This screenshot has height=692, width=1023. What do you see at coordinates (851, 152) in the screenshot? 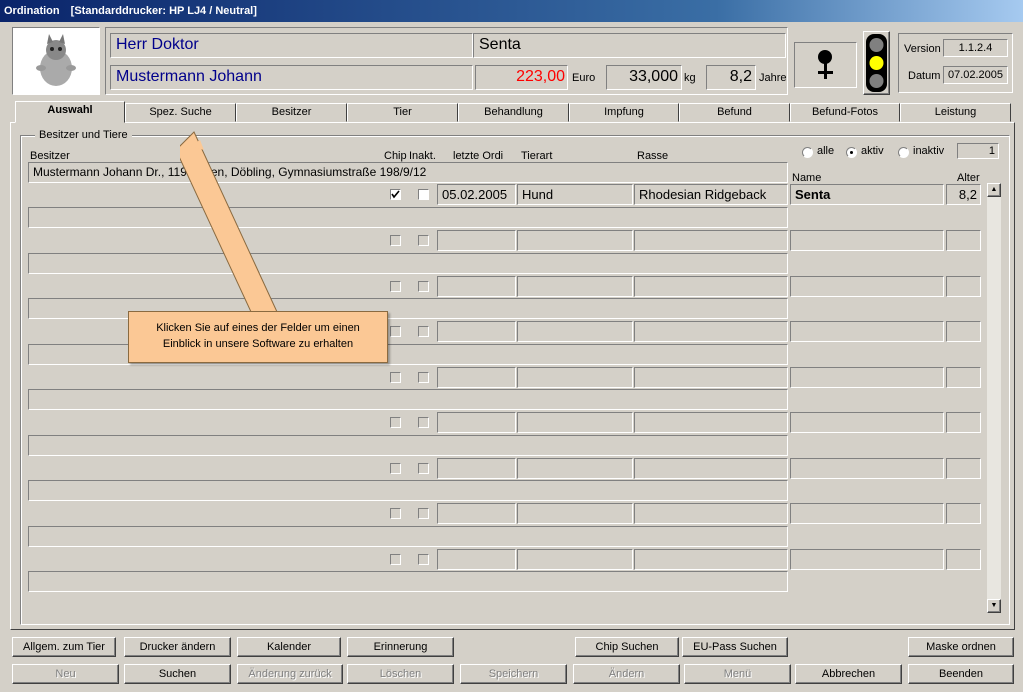
I see `radio-aktiv` at bounding box center [851, 152].